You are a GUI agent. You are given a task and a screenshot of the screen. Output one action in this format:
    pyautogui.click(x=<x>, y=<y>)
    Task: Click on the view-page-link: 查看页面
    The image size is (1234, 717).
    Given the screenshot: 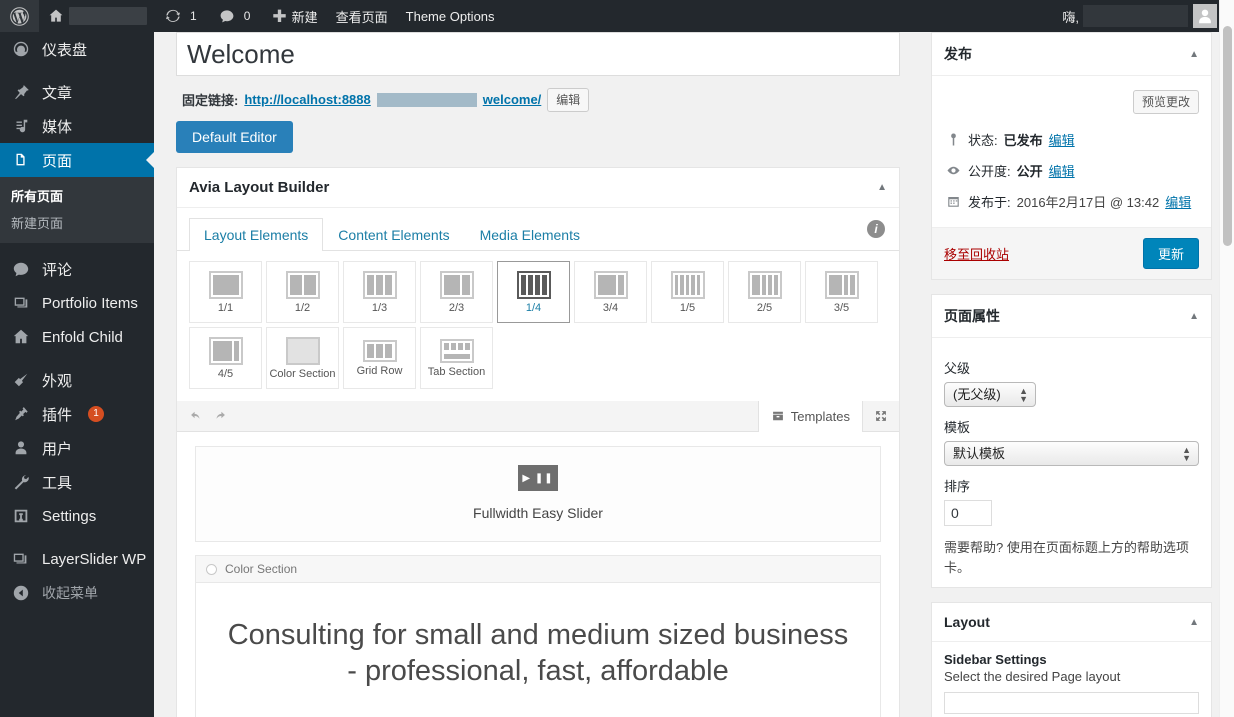 What is the action you would take?
    pyautogui.click(x=362, y=16)
    